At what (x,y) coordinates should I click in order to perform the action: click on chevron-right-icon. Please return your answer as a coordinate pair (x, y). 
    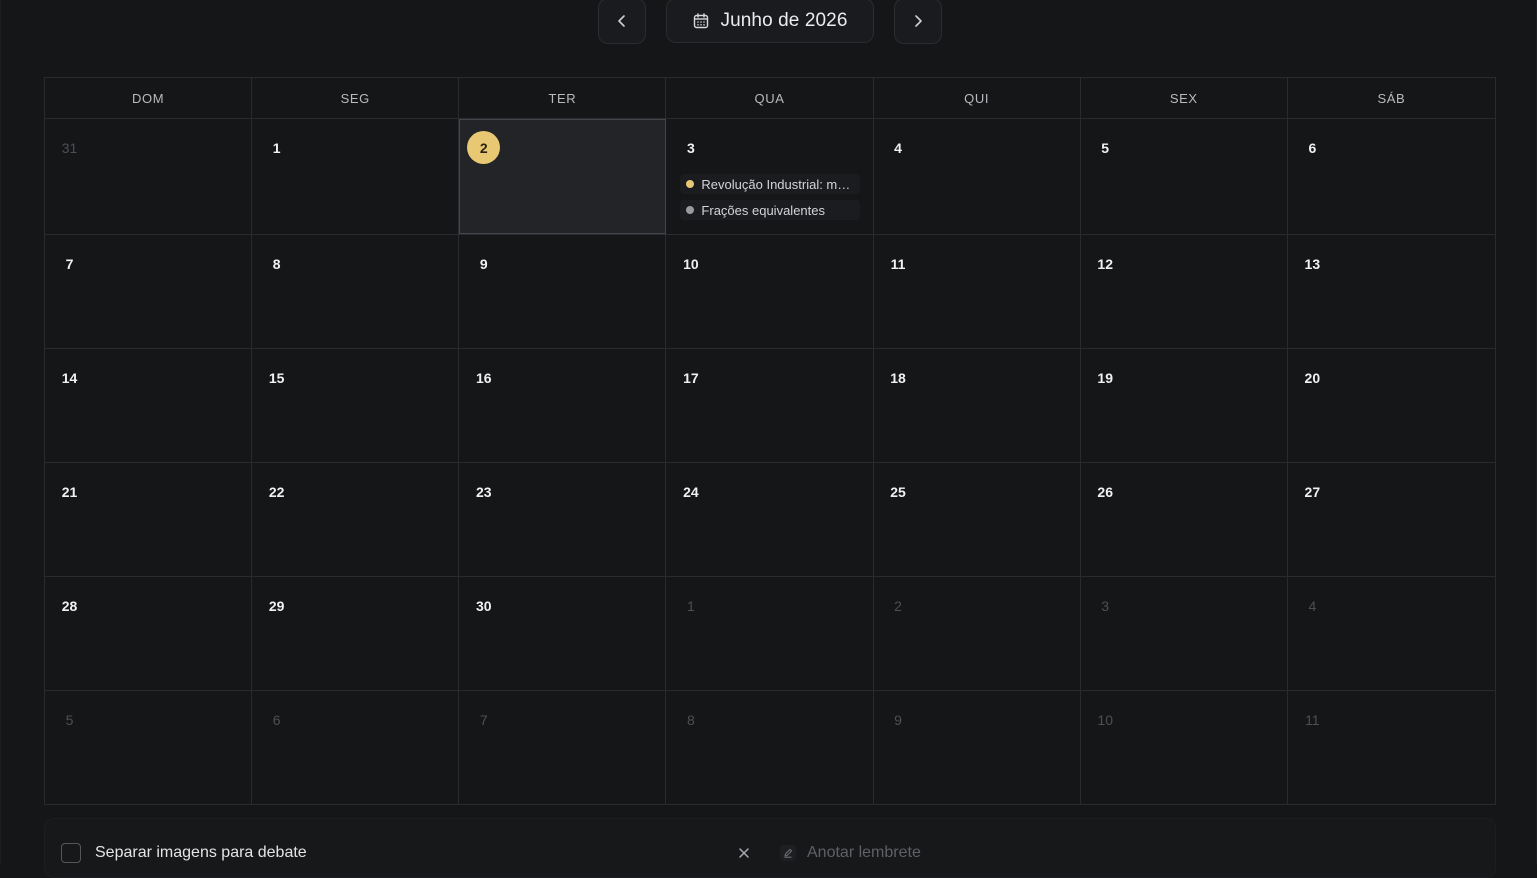
    Looking at the image, I should click on (918, 21).